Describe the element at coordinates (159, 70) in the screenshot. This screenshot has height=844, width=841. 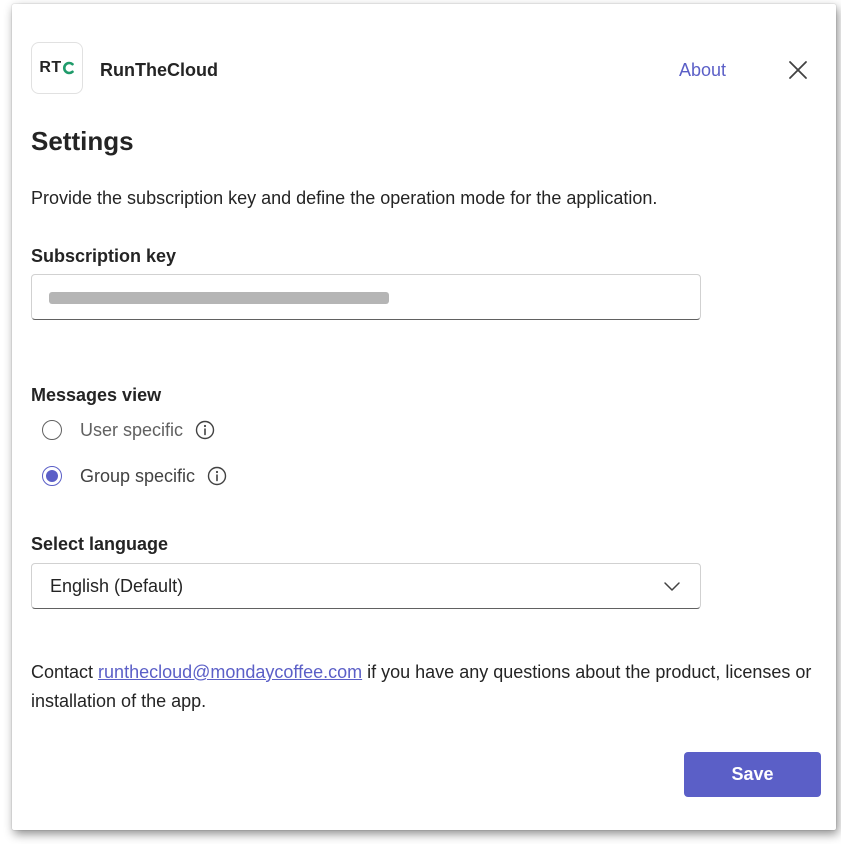
I see `app-name: RunTheCloud` at that location.